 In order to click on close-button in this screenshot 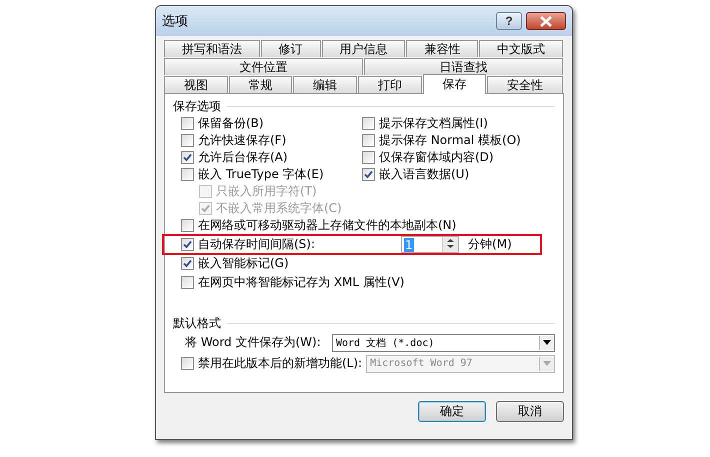, I will do `click(546, 21)`.